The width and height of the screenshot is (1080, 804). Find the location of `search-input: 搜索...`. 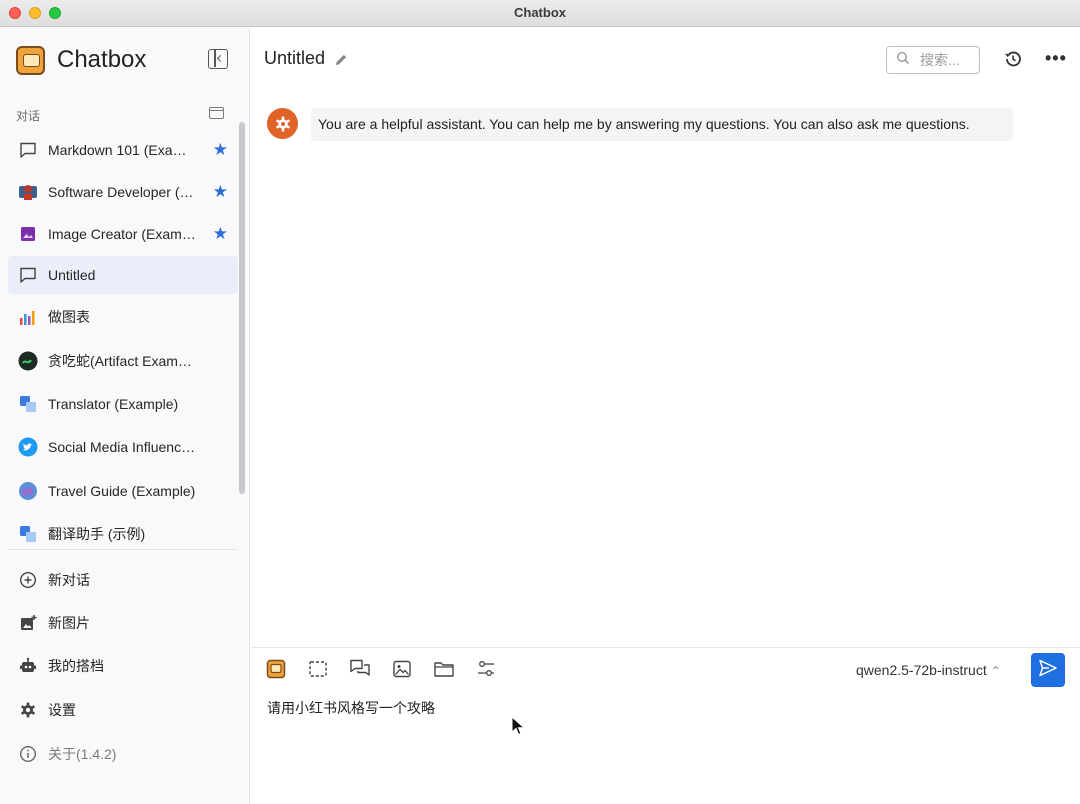

search-input: 搜索... is located at coordinates (933, 60).